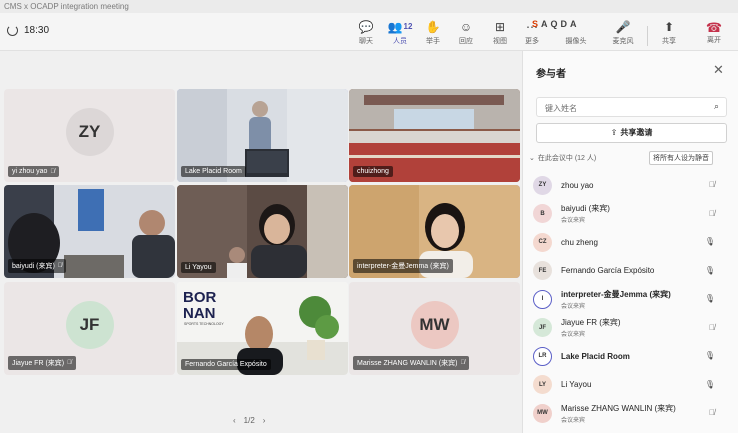 This screenshot has height=433, width=738. I want to click on participant-row: MW Marisse ZHANG WANLIN (来宾) 会议来宾 🎙̸, so click(633, 413).